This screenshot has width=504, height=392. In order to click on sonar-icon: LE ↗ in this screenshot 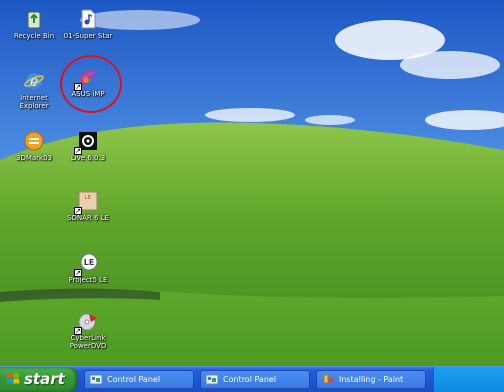, I will do `click(86, 202)`.